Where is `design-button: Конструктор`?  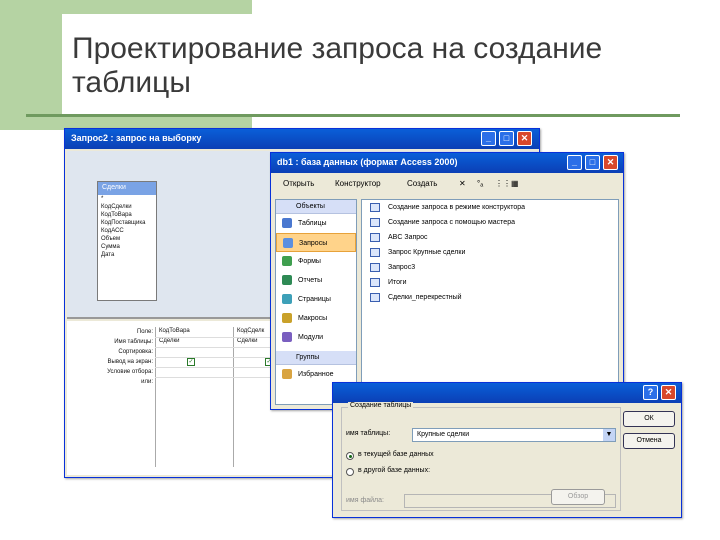 design-button: Конструктор is located at coordinates (358, 183).